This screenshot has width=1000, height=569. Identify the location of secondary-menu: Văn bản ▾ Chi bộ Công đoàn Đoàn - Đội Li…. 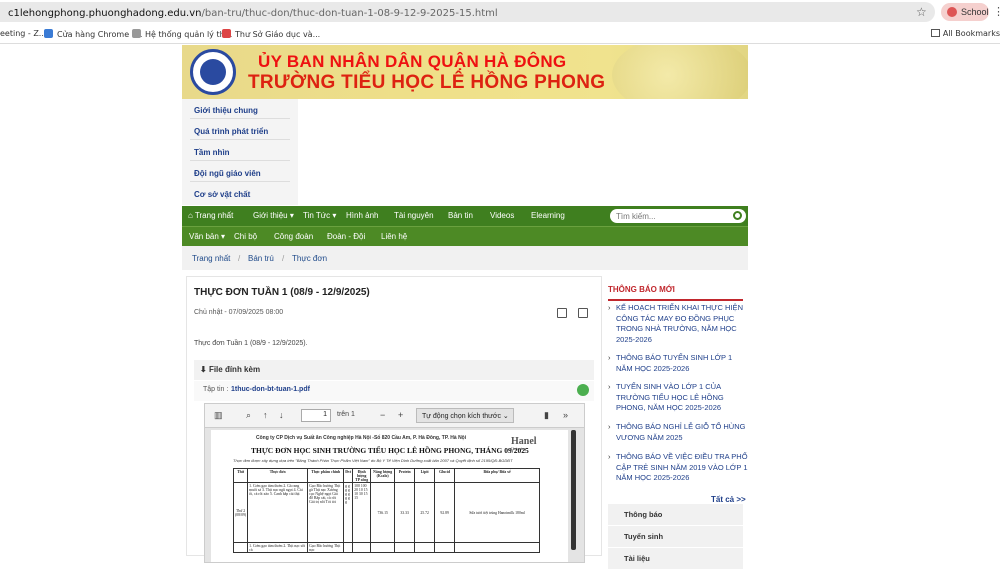
(465, 236).